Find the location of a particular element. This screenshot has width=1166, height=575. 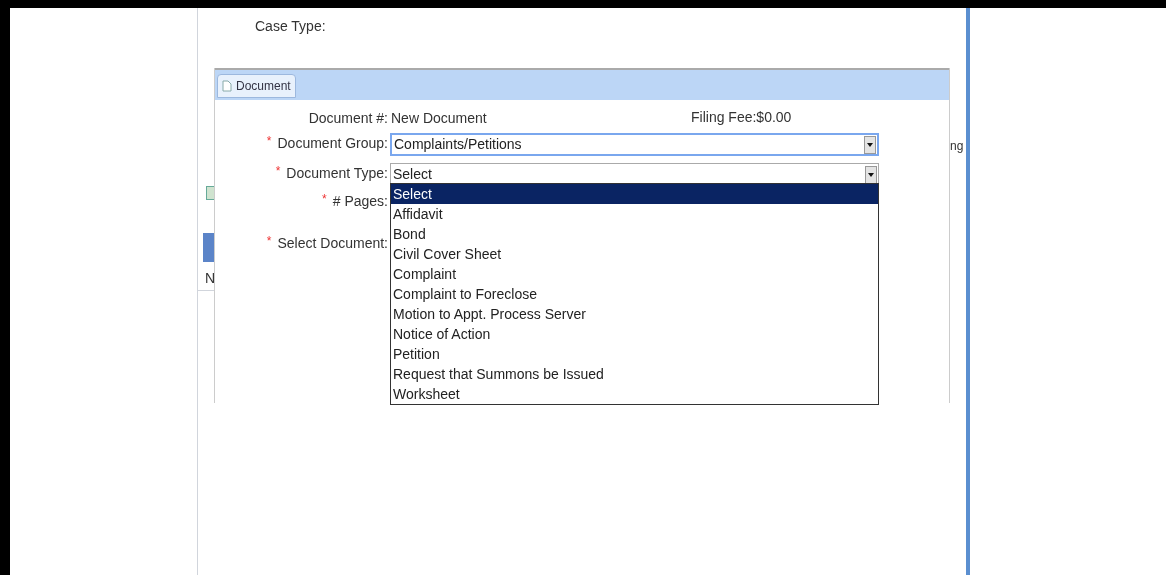

field-label: # Pages: is located at coordinates (360, 201).